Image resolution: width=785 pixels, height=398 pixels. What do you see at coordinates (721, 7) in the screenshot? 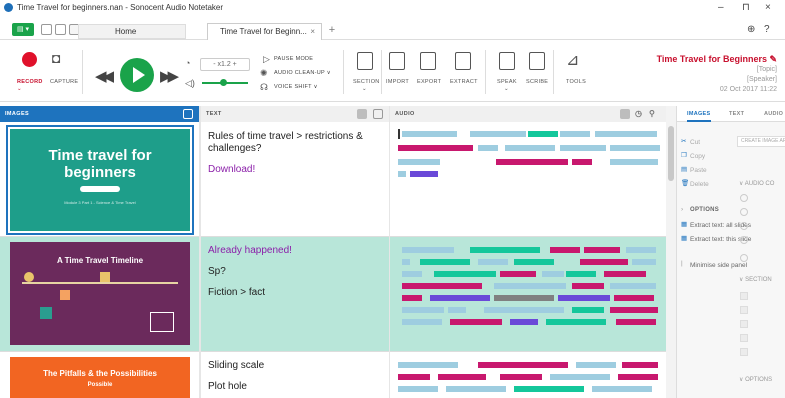
I see `minimize-button: –` at bounding box center [721, 7].